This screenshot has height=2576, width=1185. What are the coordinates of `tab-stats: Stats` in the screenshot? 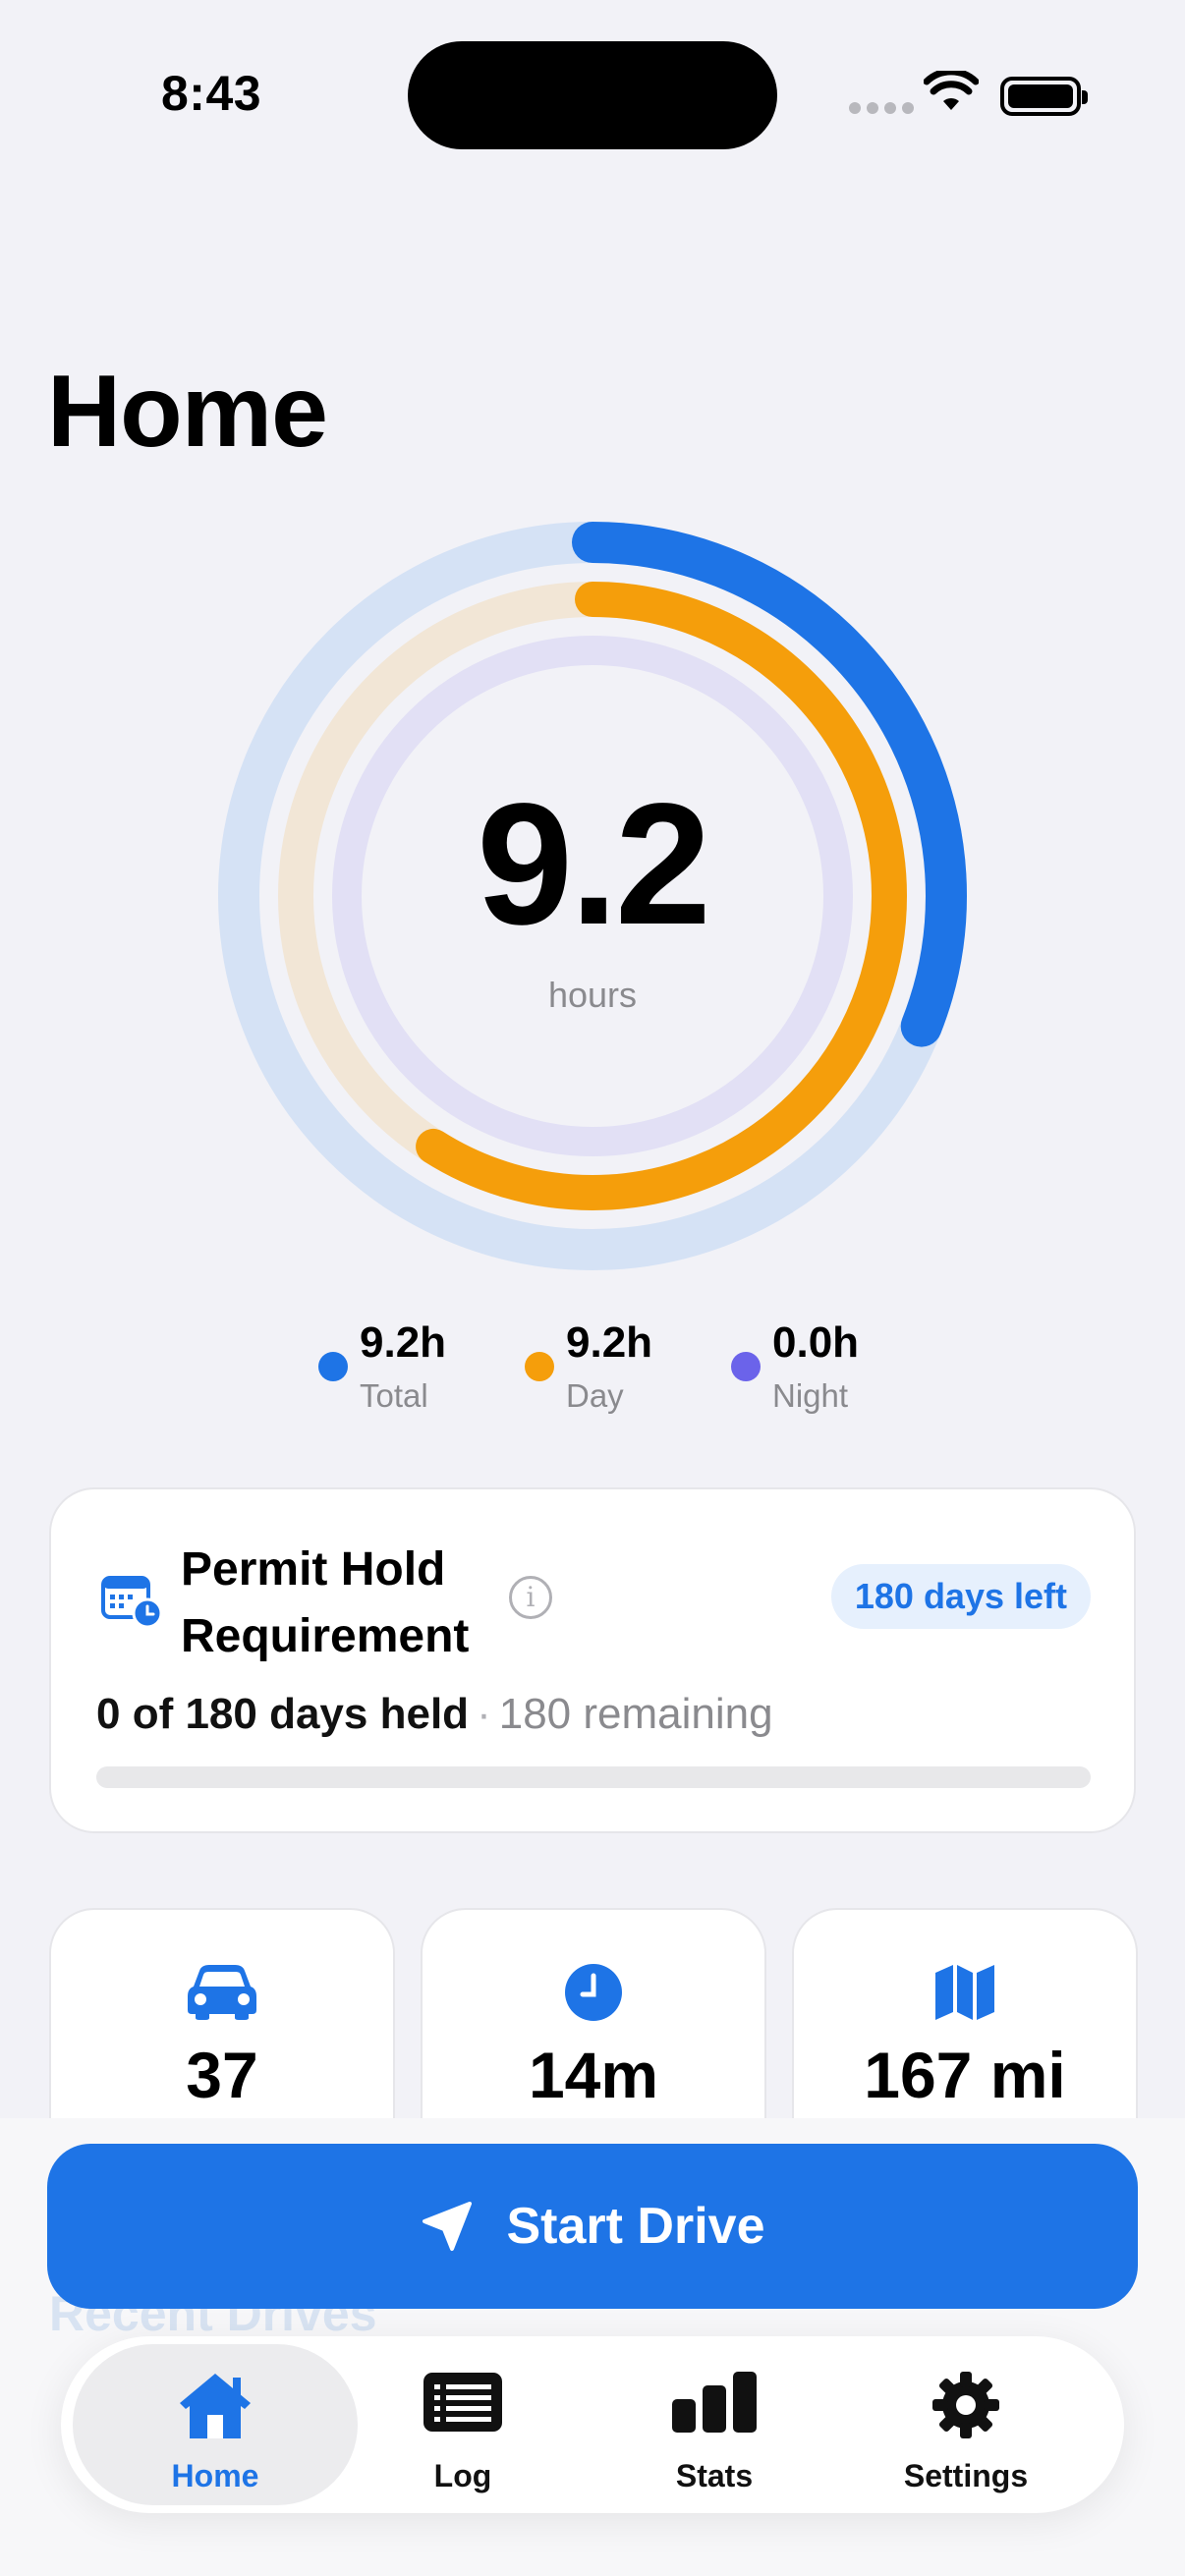 It's located at (715, 2424).